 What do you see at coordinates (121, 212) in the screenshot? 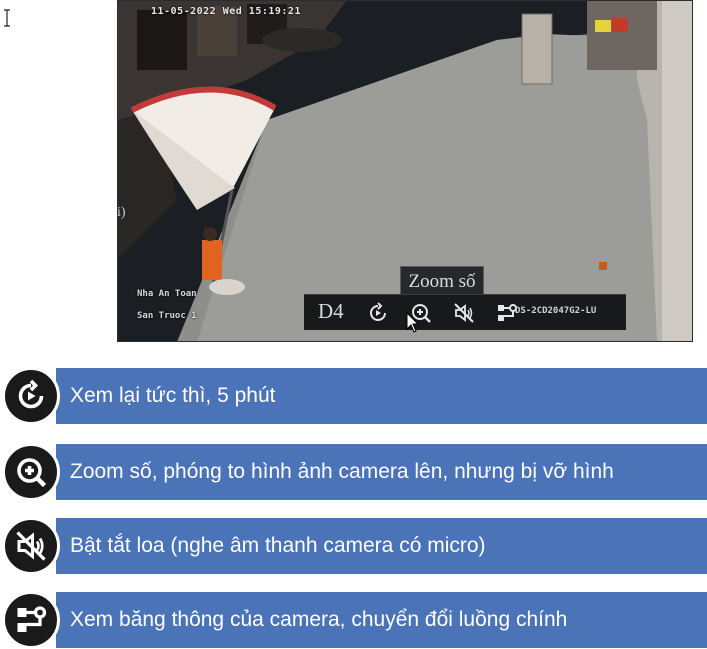
I see `camera-edge-text: i)` at bounding box center [121, 212].